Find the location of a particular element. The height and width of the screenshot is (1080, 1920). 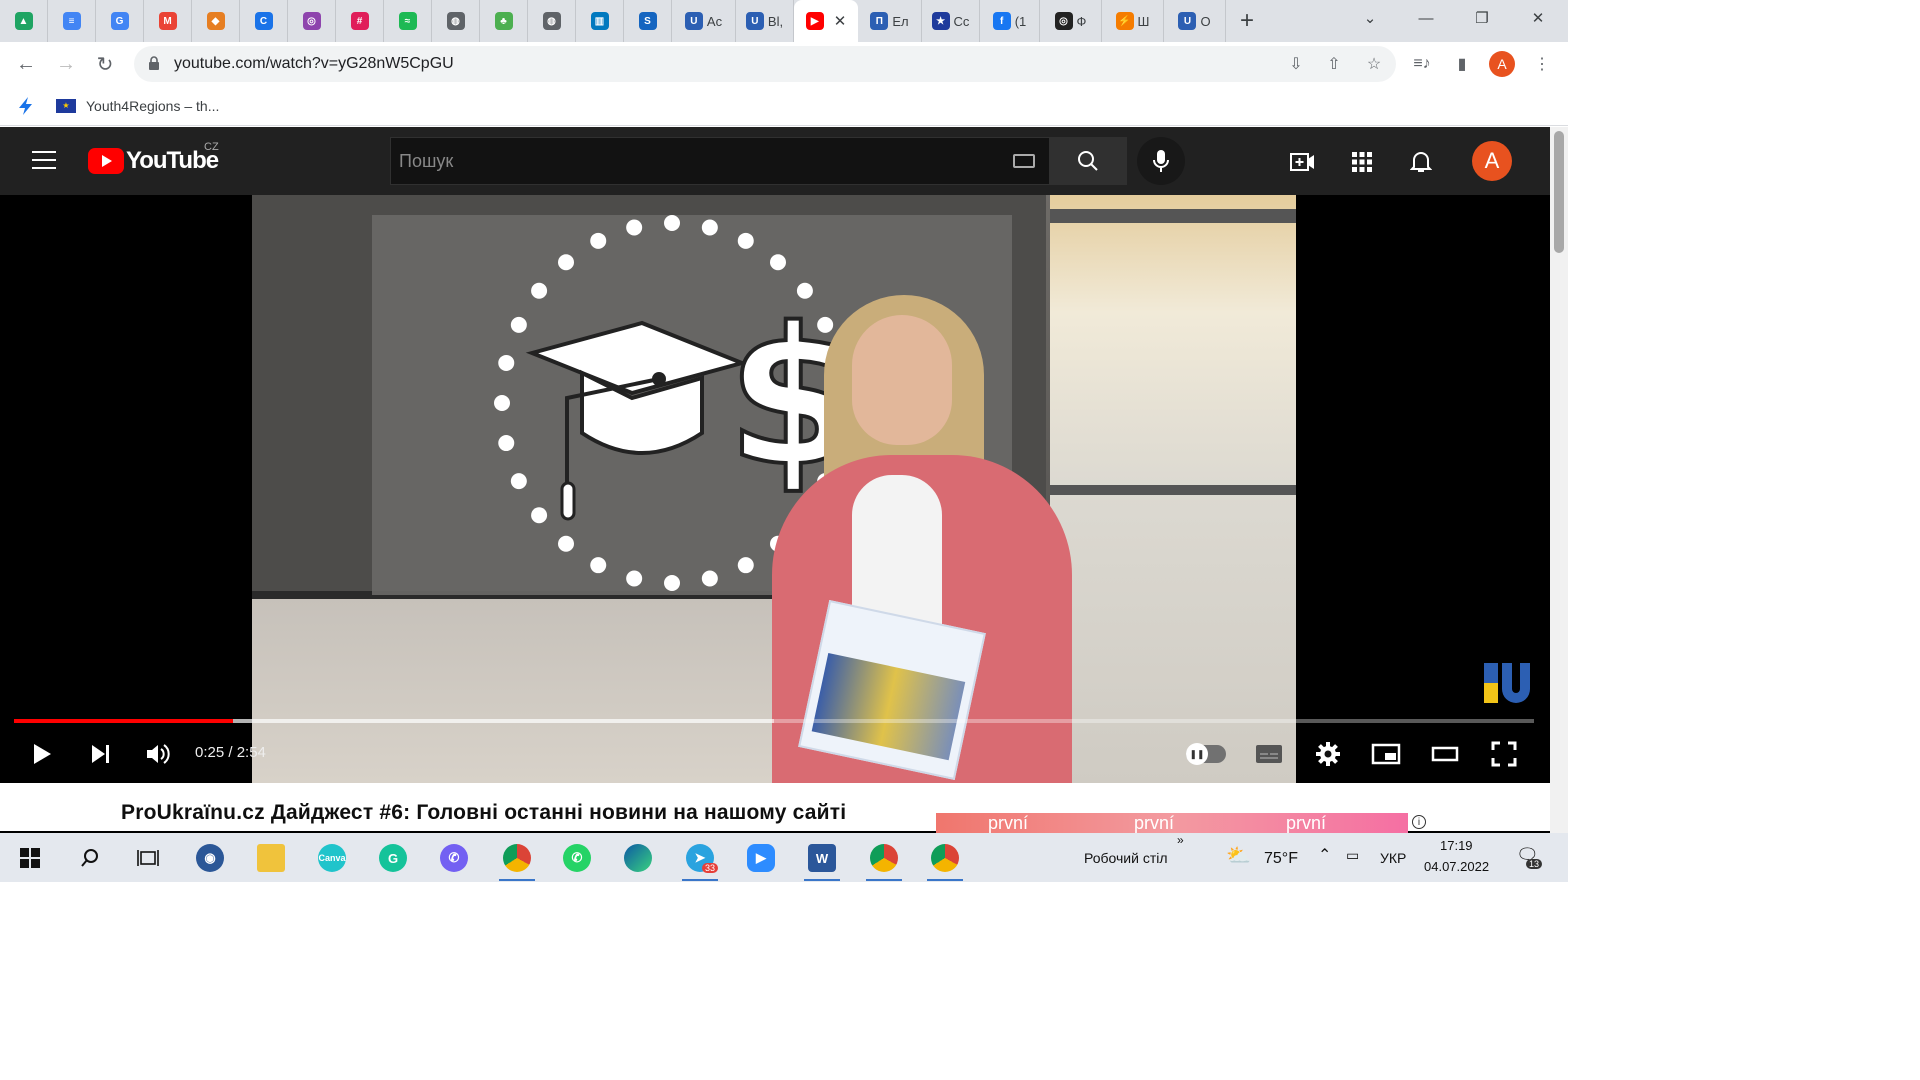

u-icon: U is located at coordinates (754, 21).